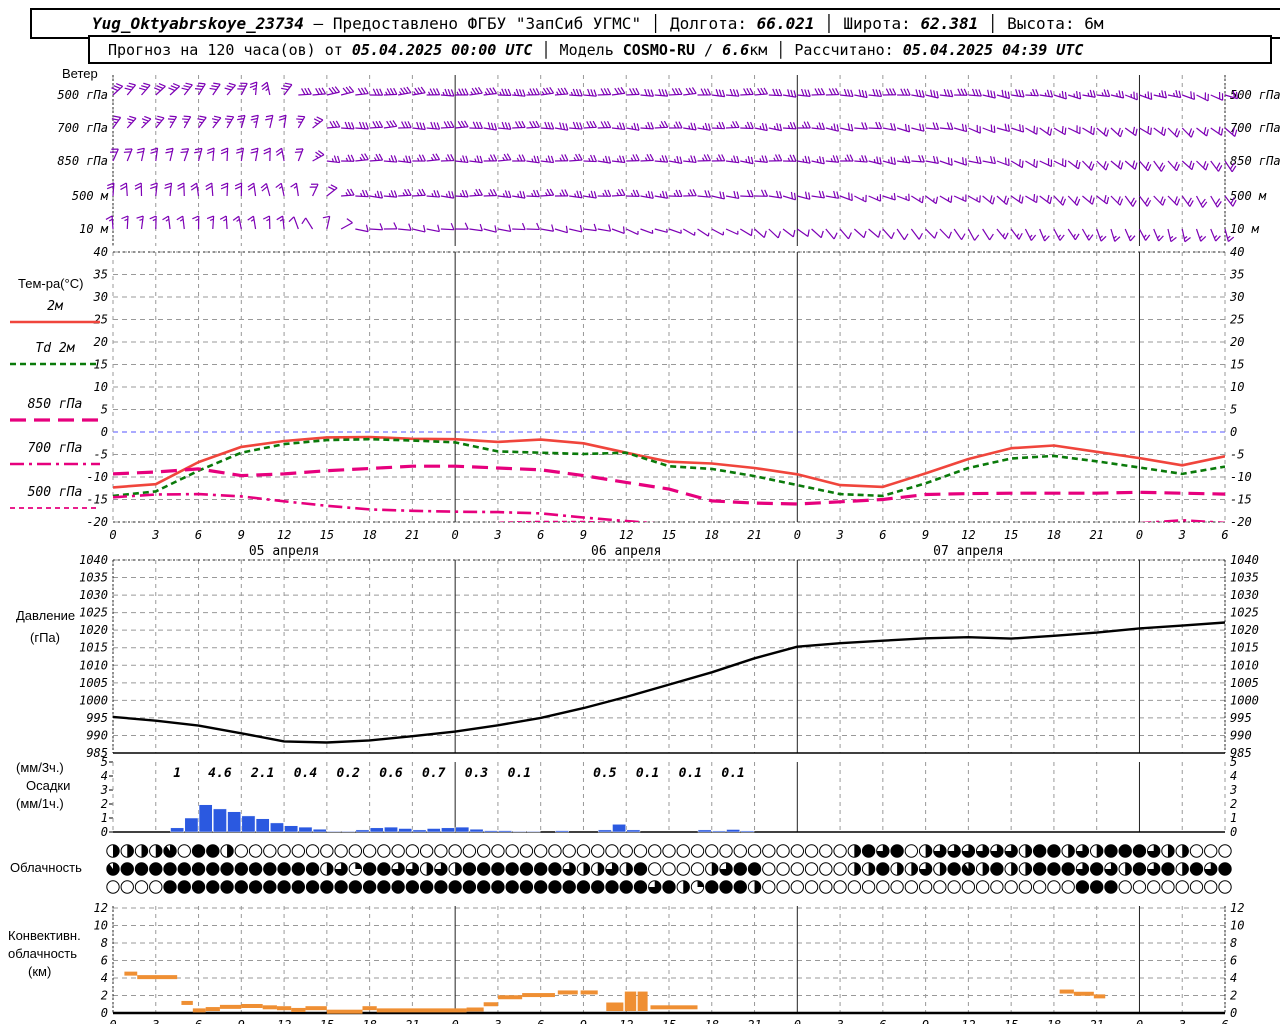  Describe the element at coordinates (101, 387) in the screenshot. I see `axis-label: 10` at that location.